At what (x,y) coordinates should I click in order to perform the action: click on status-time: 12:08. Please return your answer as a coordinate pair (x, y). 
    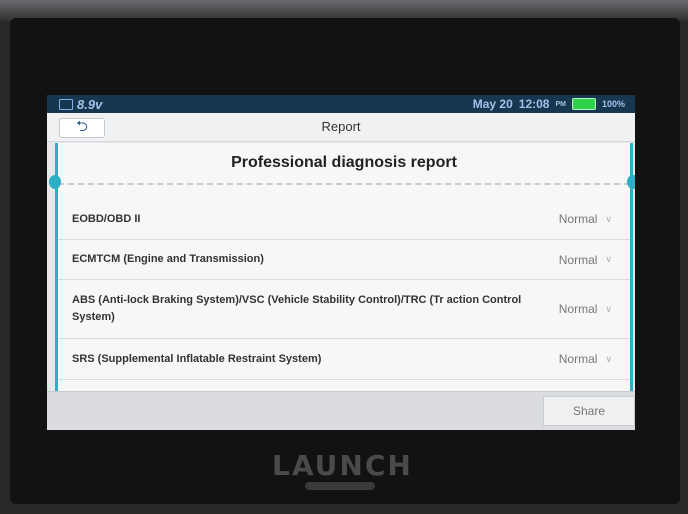
    Looking at the image, I should click on (534, 104).